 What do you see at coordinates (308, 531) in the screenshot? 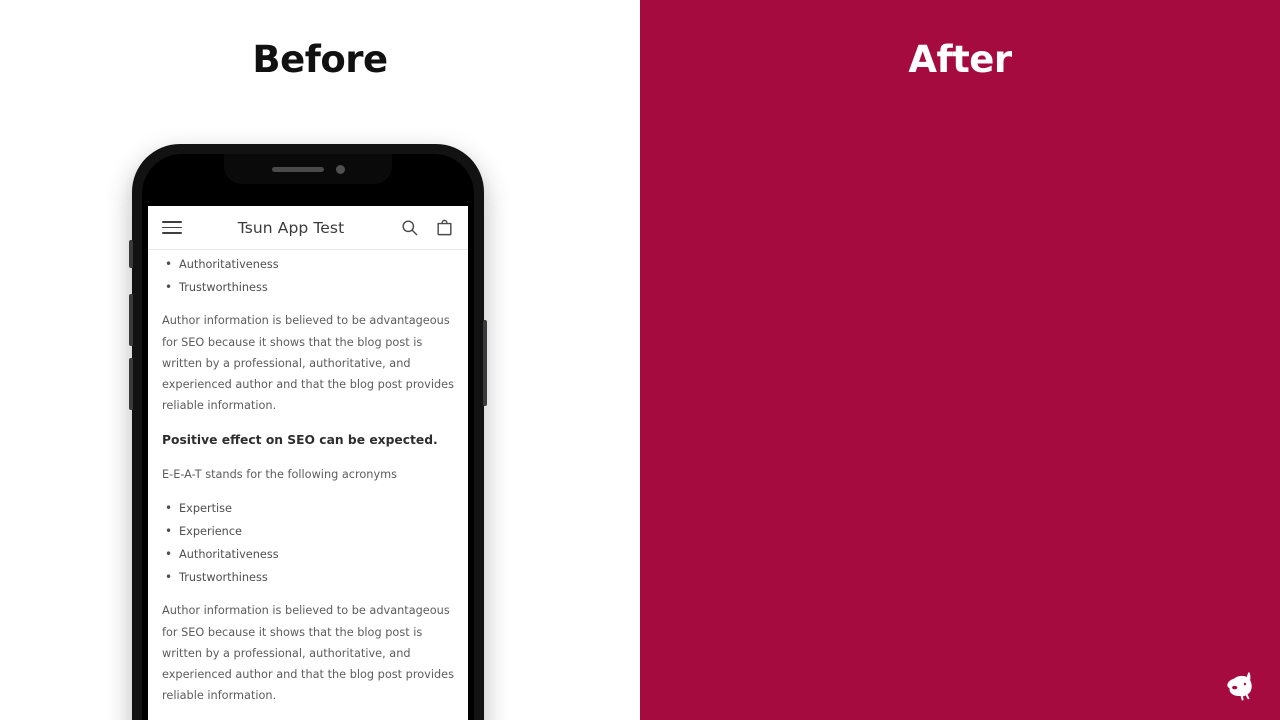
I see `list-item: Experience` at bounding box center [308, 531].